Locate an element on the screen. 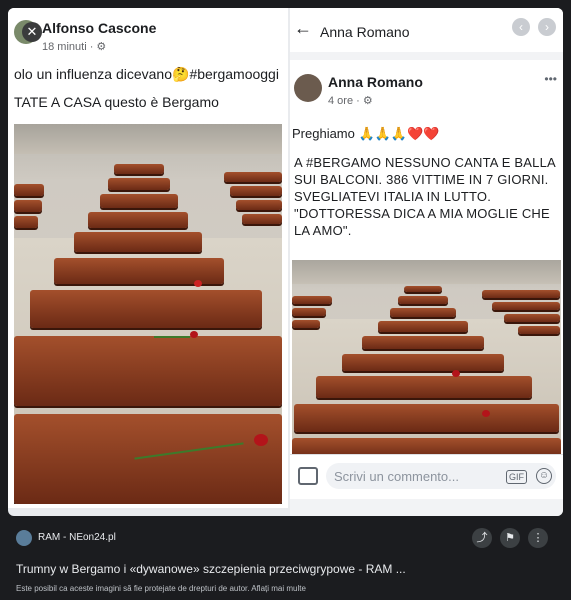 The width and height of the screenshot is (571, 600). post-header-bar: ← Anna Romano ‹ › is located at coordinates (426, 30).